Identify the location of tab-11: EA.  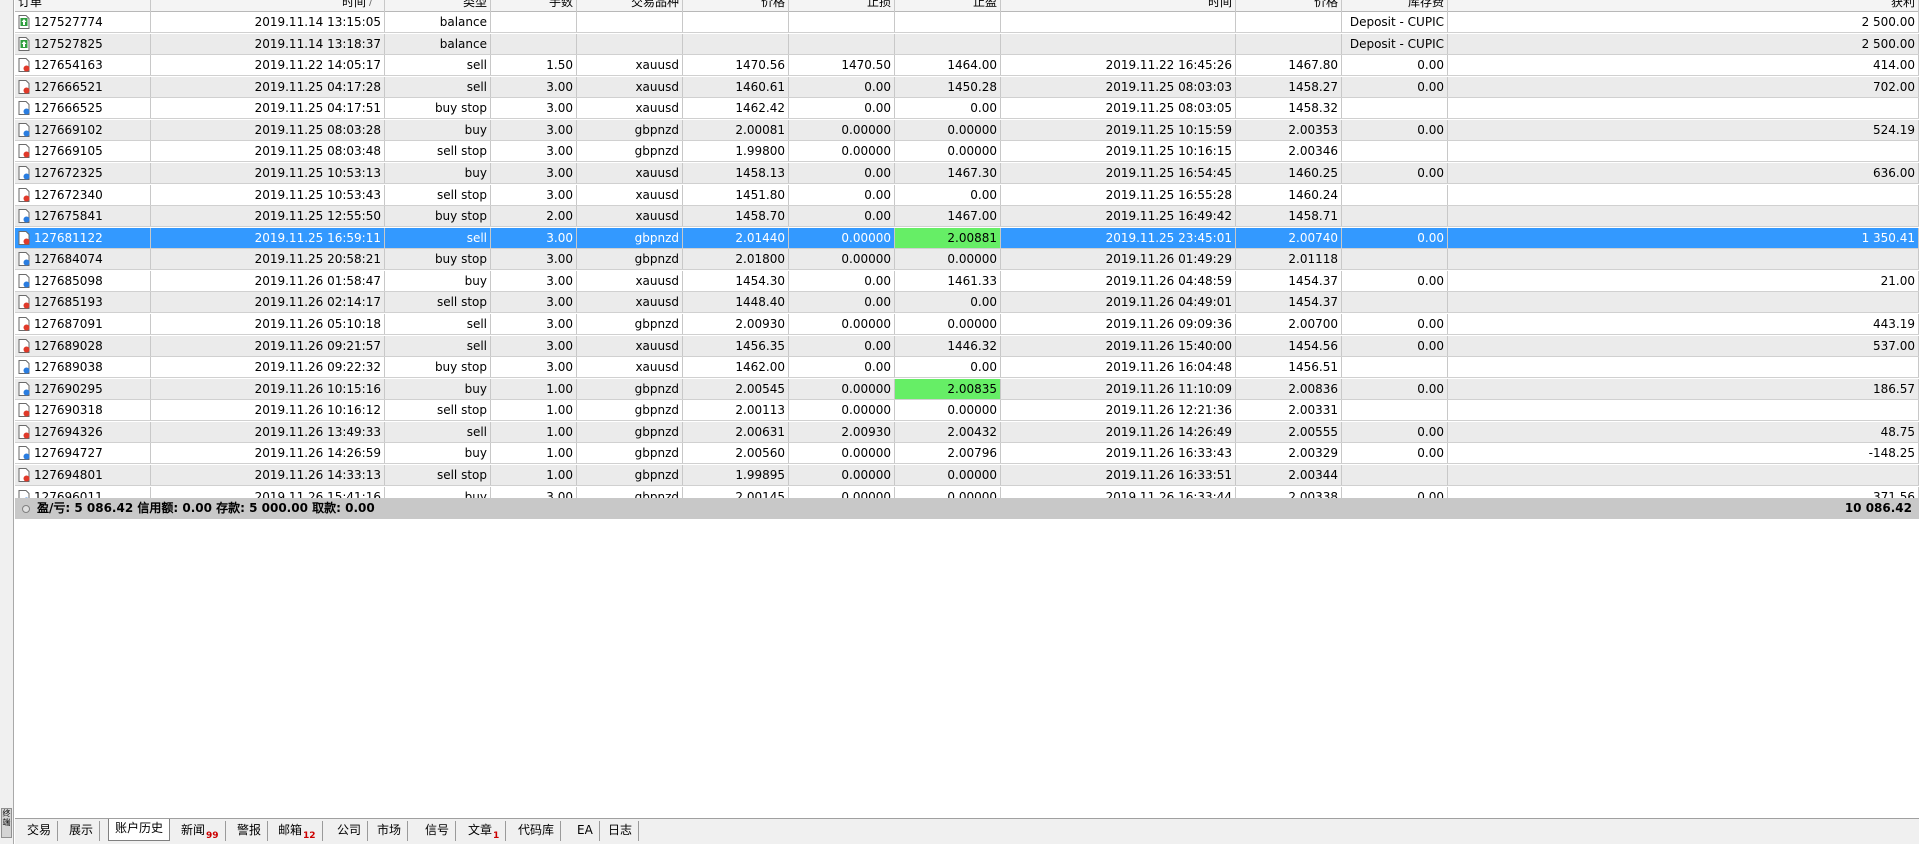
(585, 831).